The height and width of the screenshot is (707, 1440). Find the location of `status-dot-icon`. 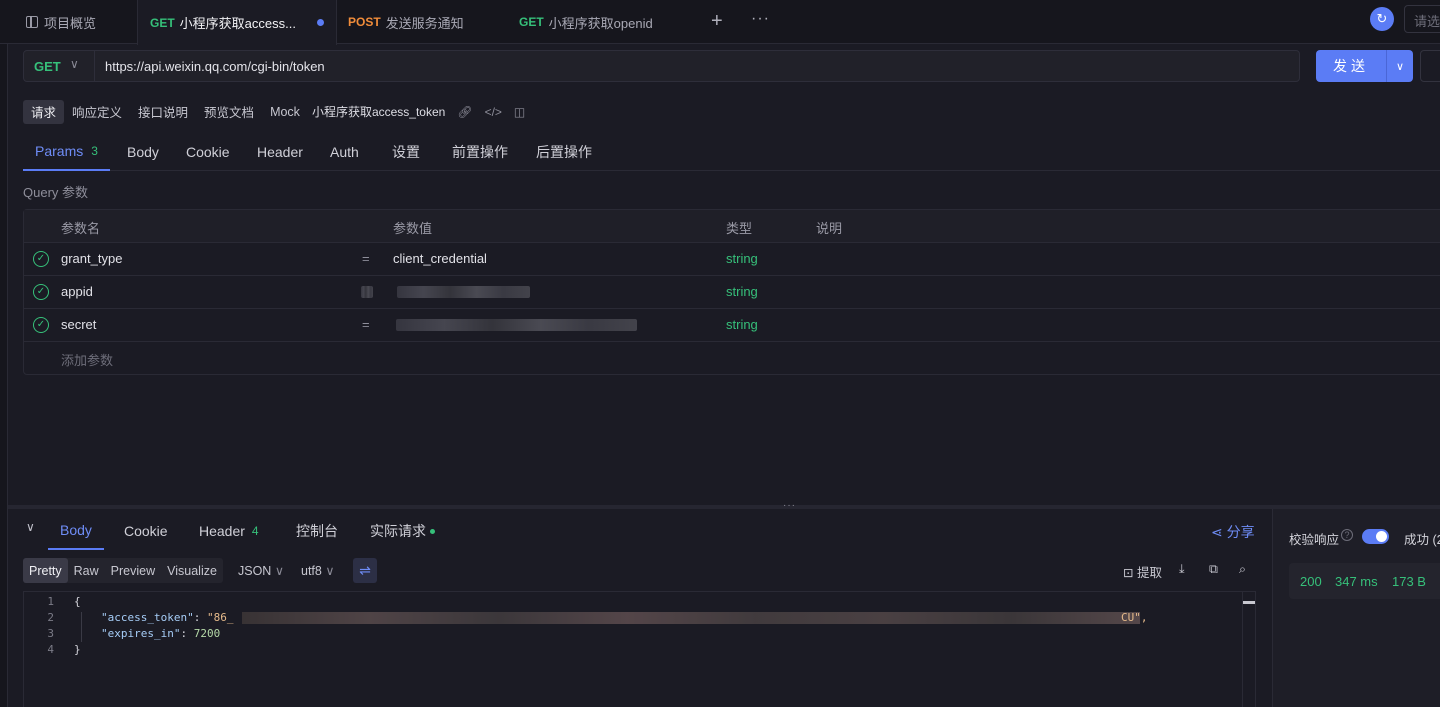

status-dot-icon is located at coordinates (432, 531).